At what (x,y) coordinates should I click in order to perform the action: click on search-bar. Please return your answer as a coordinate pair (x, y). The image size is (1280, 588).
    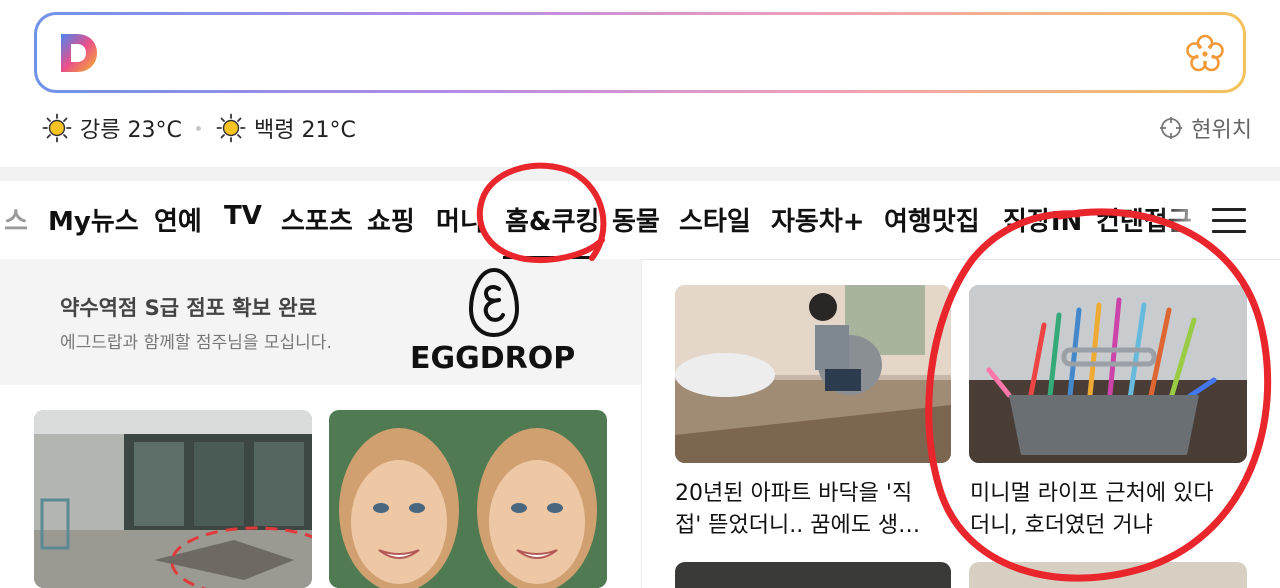
    Looking at the image, I should click on (640, 52).